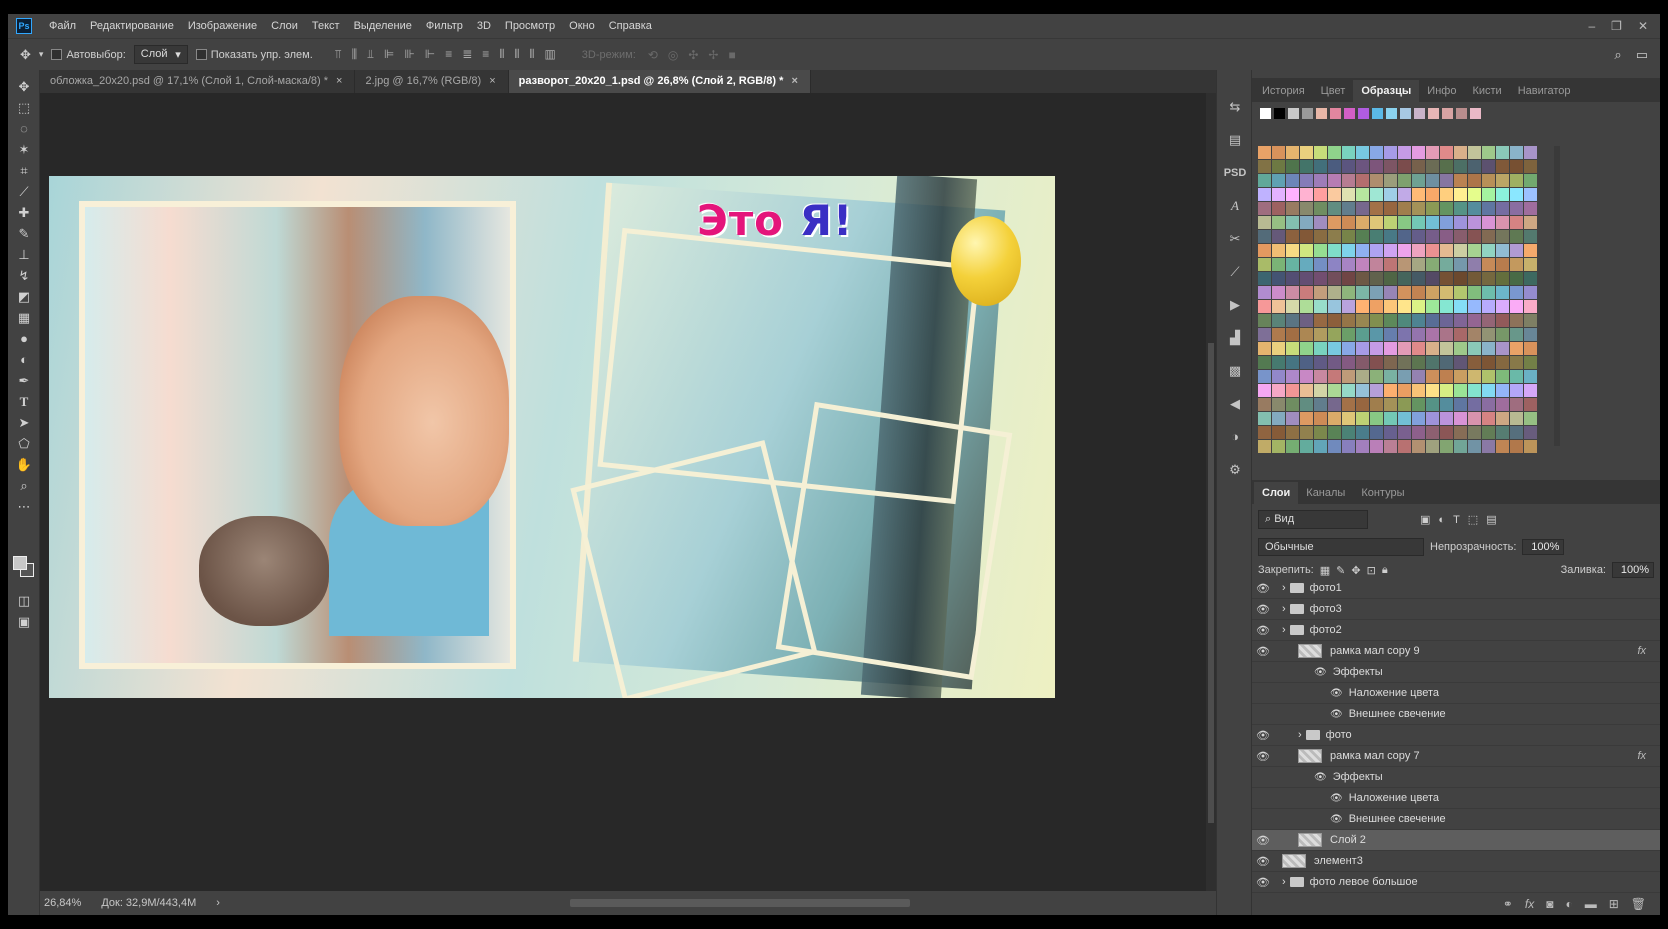 This screenshot has width=1668, height=929. Describe the element at coordinates (1235, 436) in the screenshot. I see `adjustments-icon: ◑` at that location.